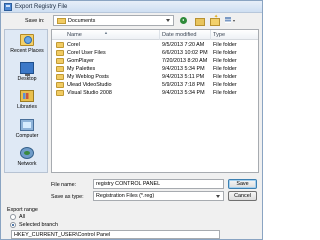 The width and height of the screenshot is (320, 240). Describe the element at coordinates (185, 61) in the screenshot. I see `file-date: 7/20/2013 8:20 AM` at that location.